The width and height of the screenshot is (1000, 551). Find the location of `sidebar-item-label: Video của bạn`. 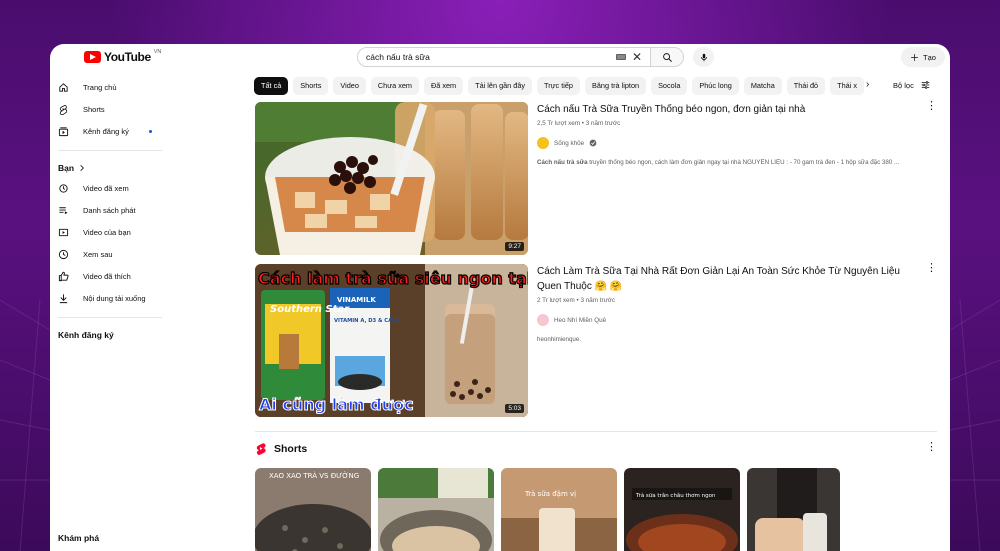

sidebar-item-label: Video của bạn is located at coordinates (107, 232).